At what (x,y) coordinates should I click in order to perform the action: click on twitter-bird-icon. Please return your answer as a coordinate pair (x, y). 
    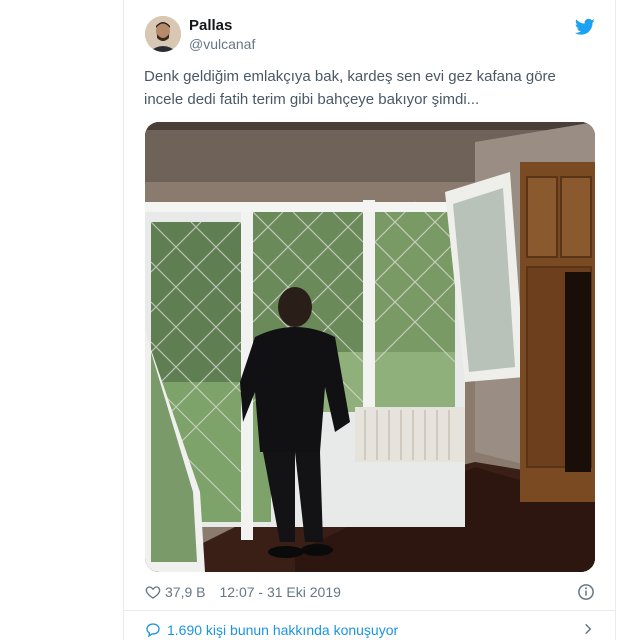
    Looking at the image, I should click on (585, 27).